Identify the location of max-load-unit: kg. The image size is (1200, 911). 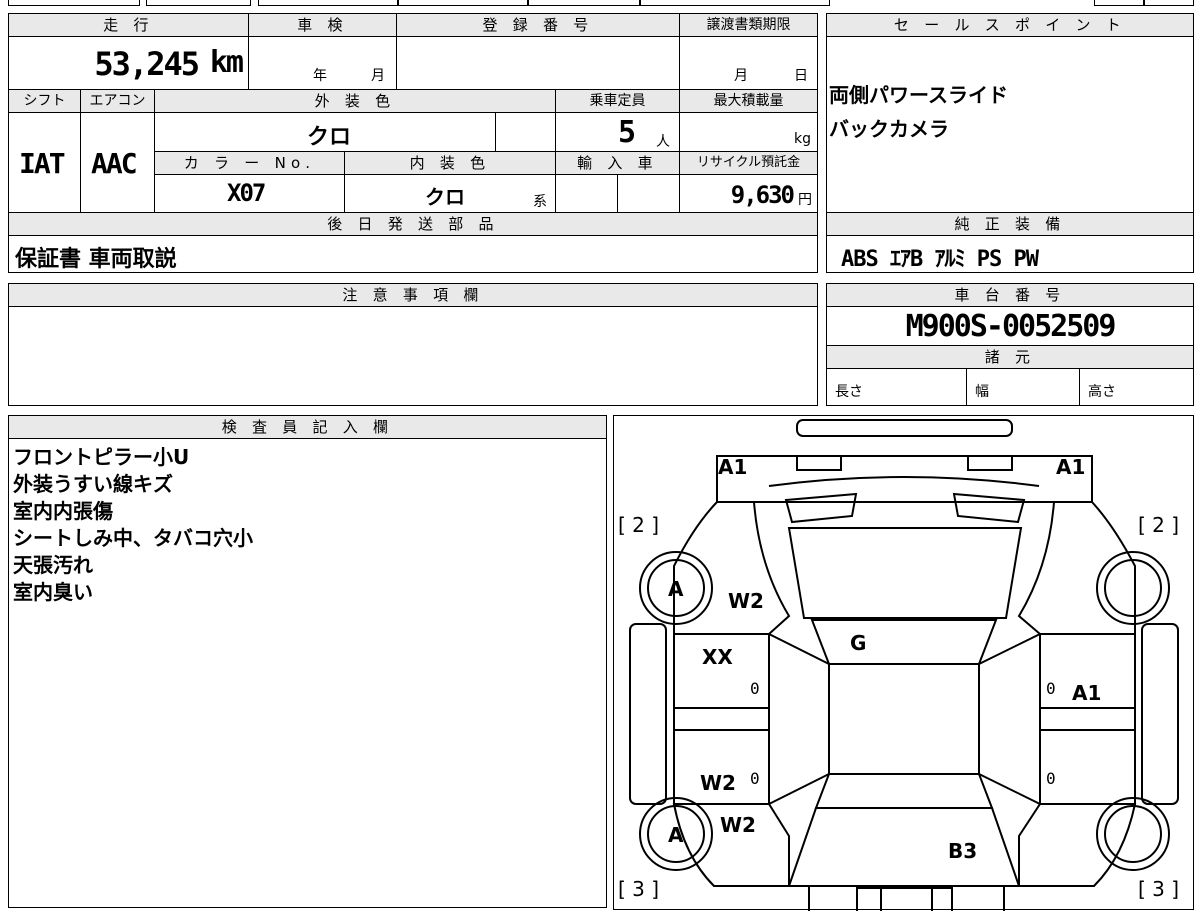
(802, 139).